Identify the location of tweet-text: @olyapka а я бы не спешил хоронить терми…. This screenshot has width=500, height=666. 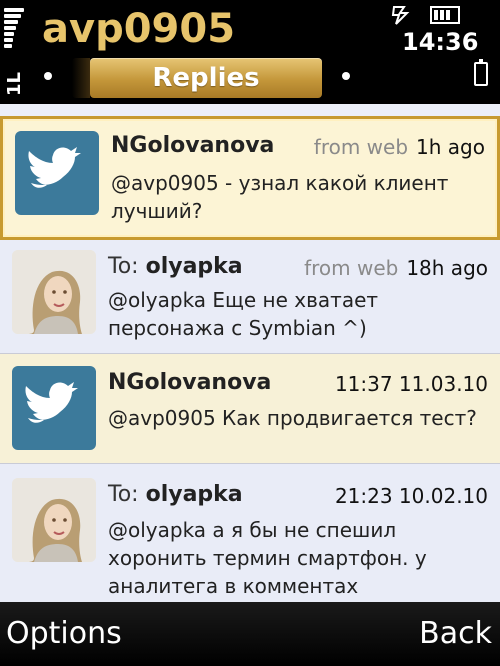
(267, 558).